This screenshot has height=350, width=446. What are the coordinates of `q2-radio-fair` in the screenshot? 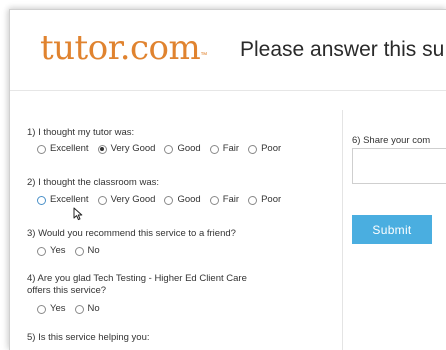 It's located at (214, 200).